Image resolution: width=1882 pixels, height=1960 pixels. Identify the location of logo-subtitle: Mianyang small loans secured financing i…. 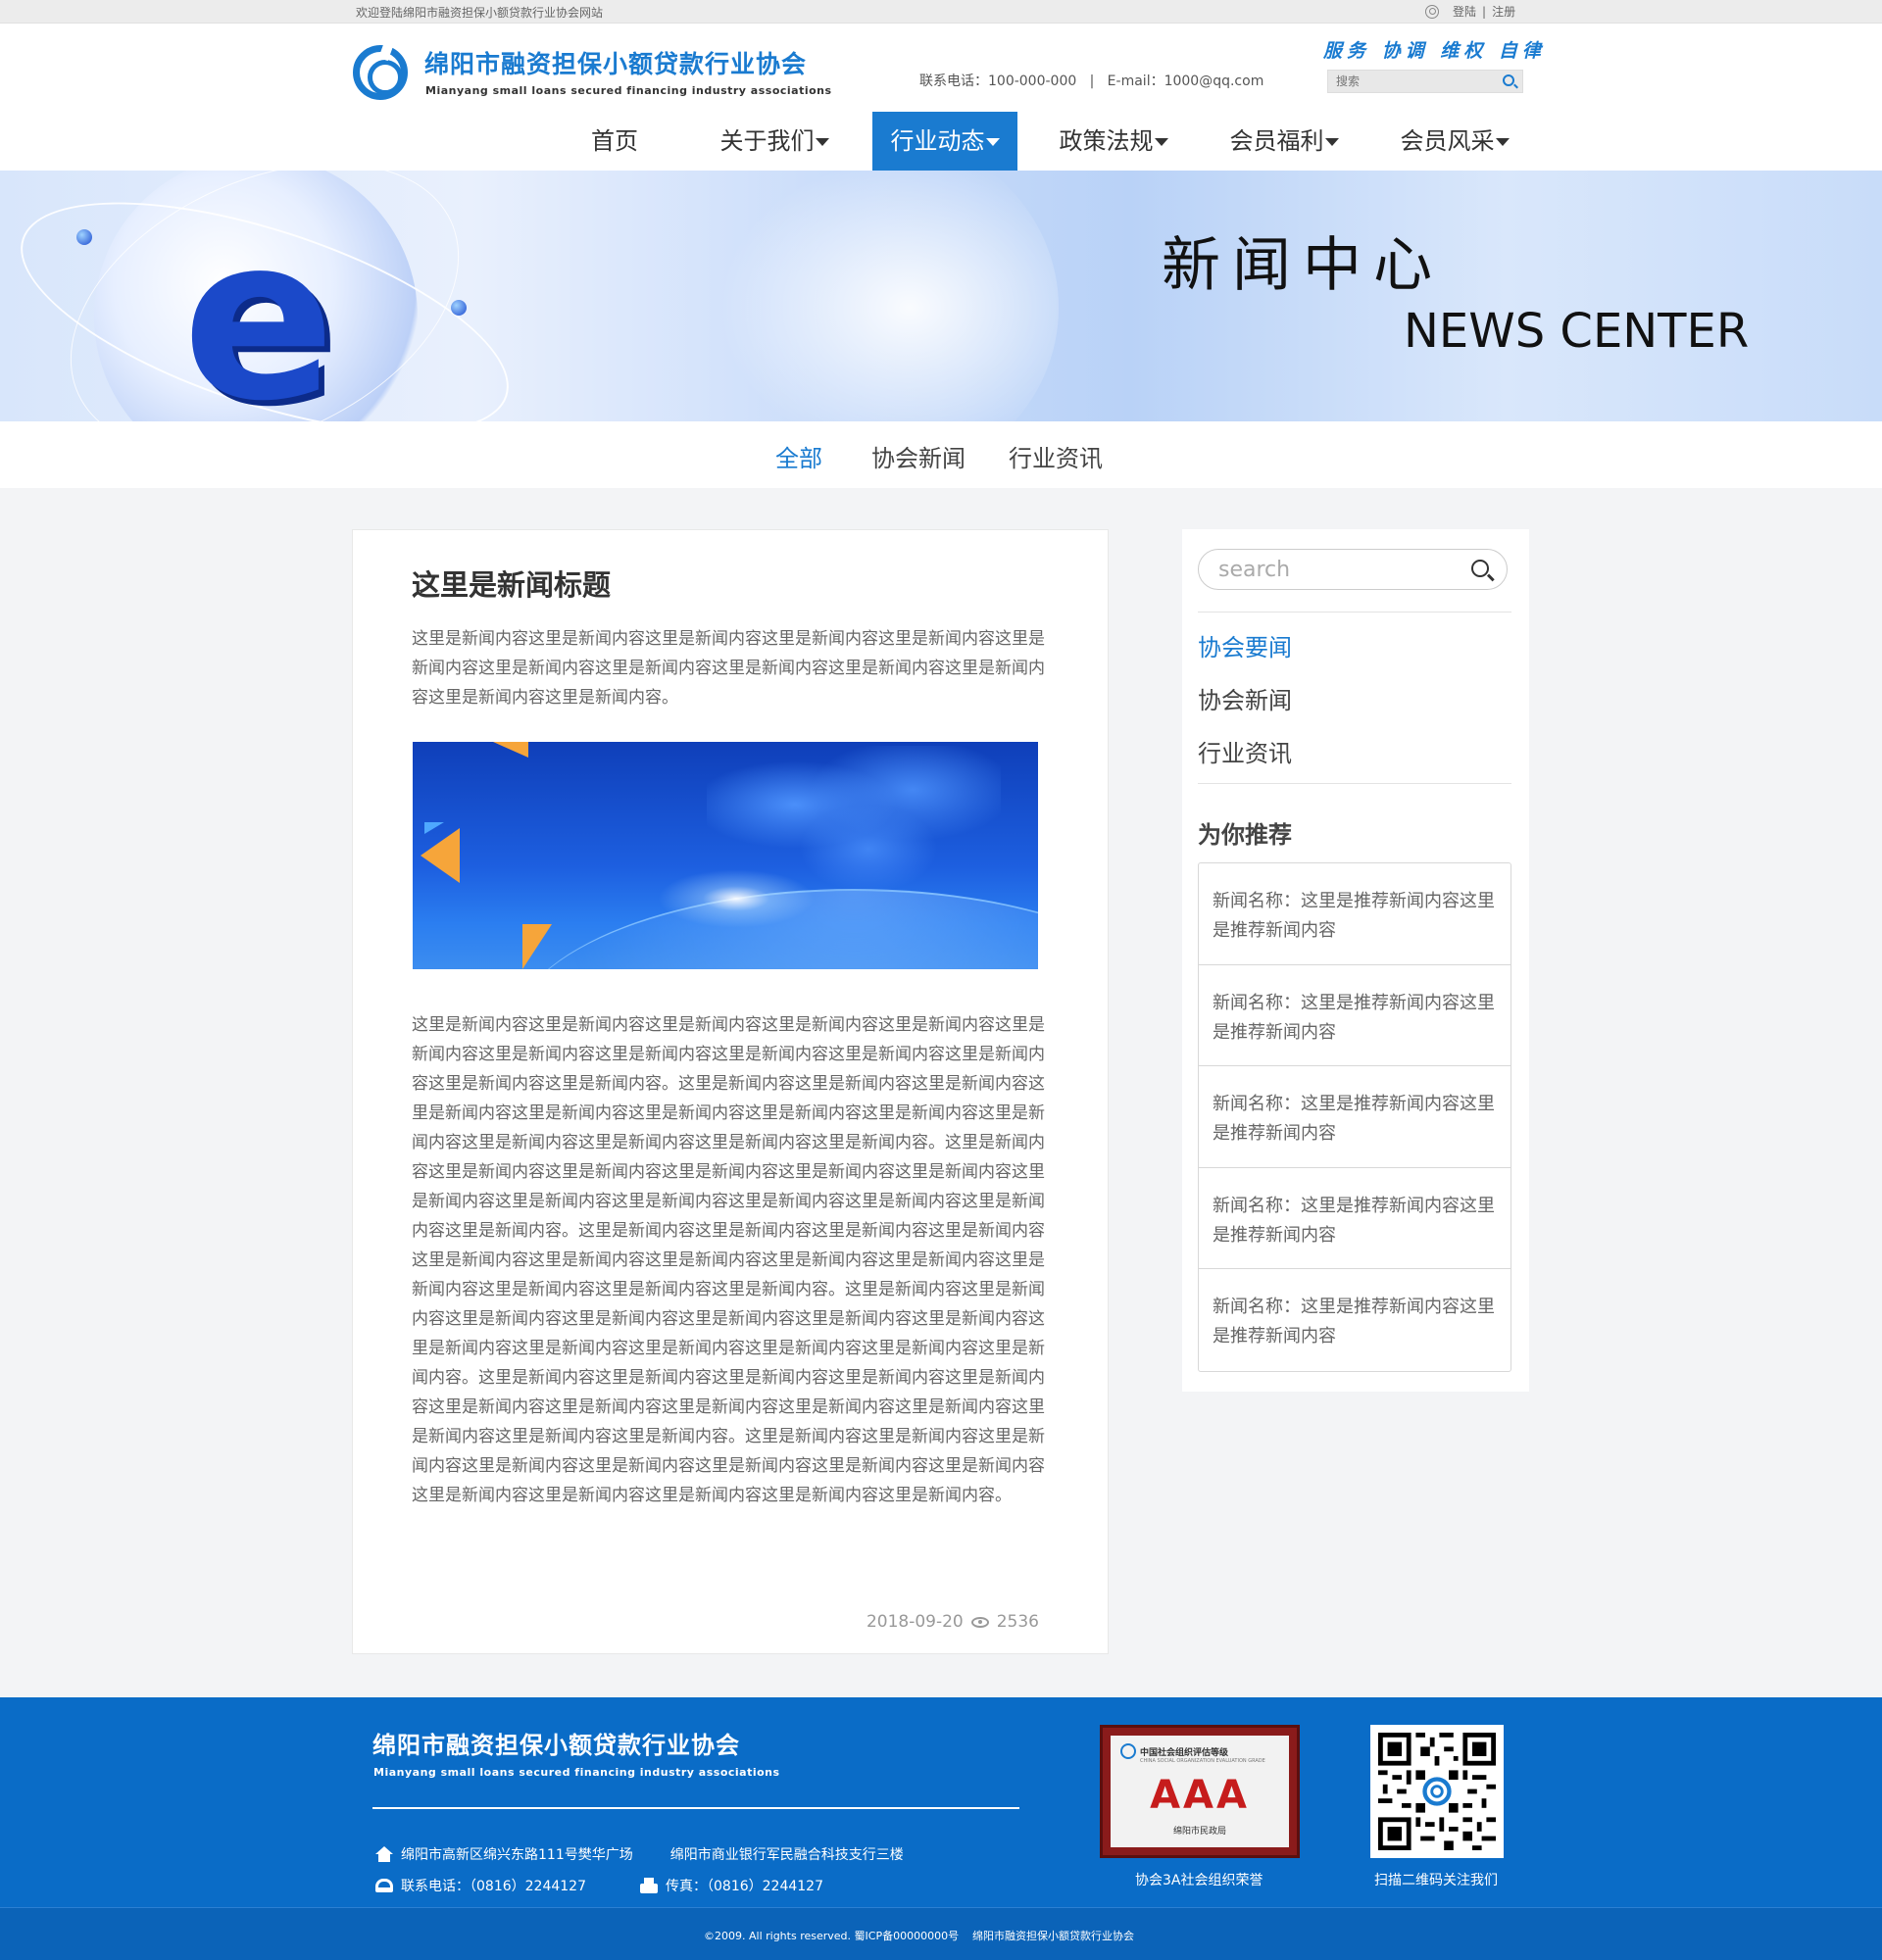
(628, 90).